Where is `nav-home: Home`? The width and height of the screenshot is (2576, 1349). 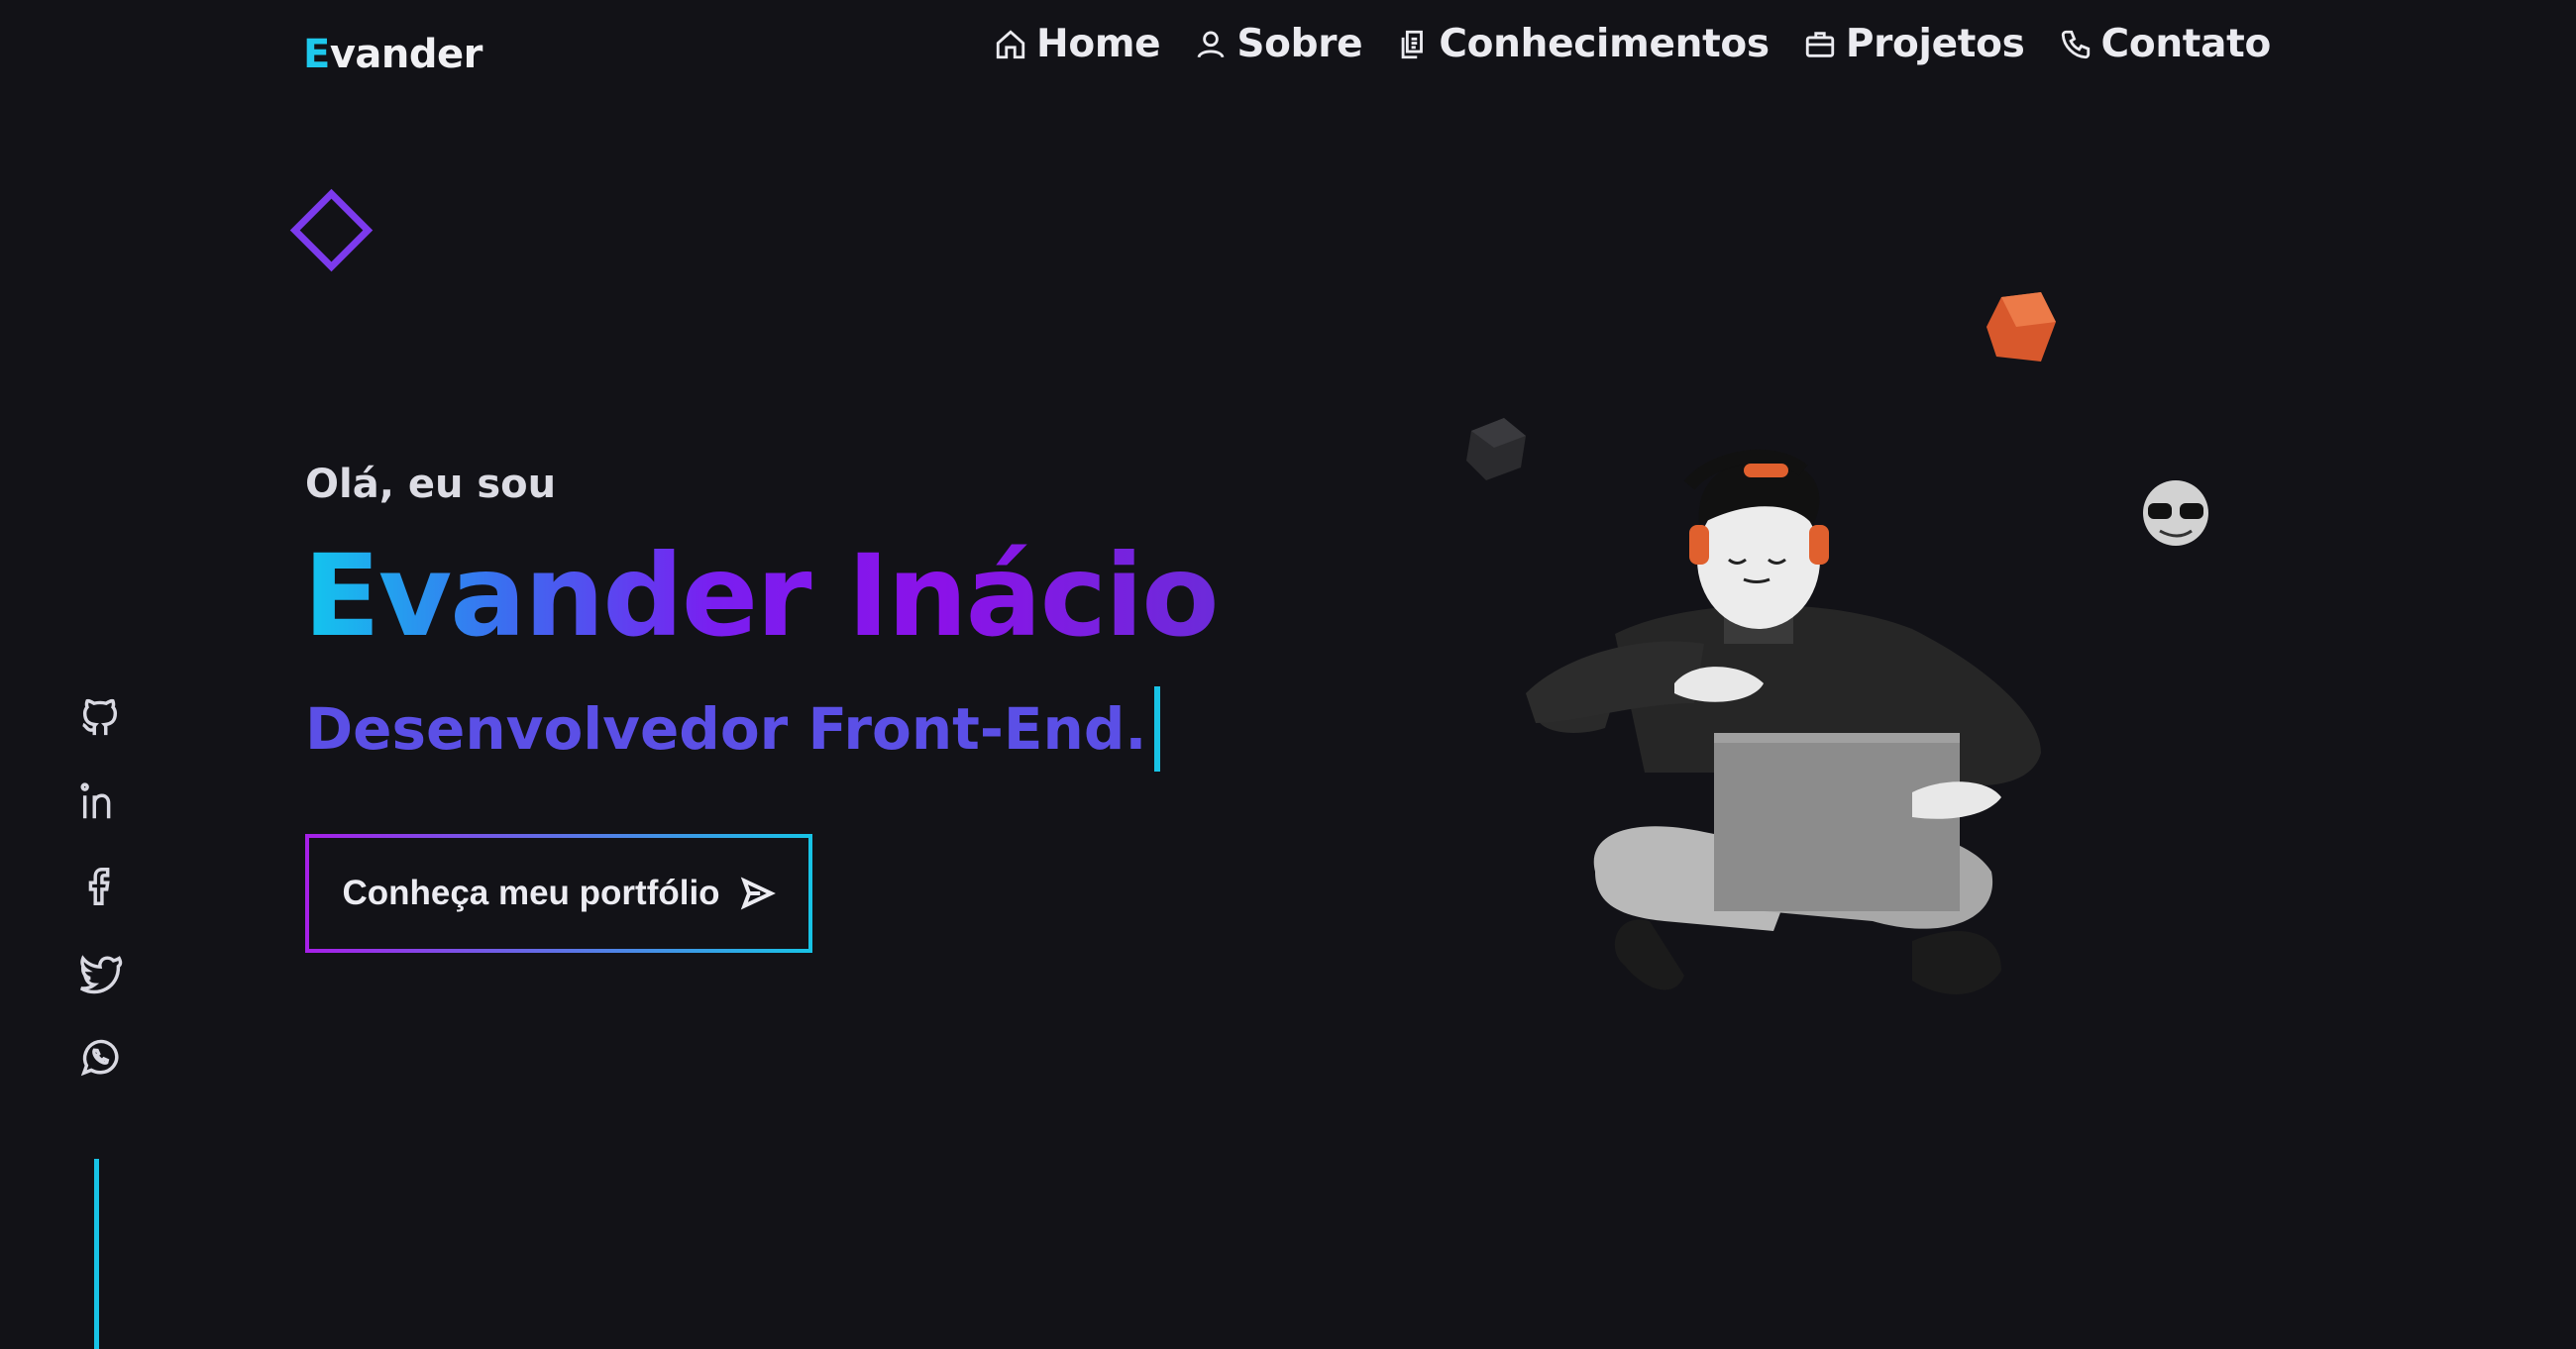
nav-home: Home is located at coordinates (1077, 44).